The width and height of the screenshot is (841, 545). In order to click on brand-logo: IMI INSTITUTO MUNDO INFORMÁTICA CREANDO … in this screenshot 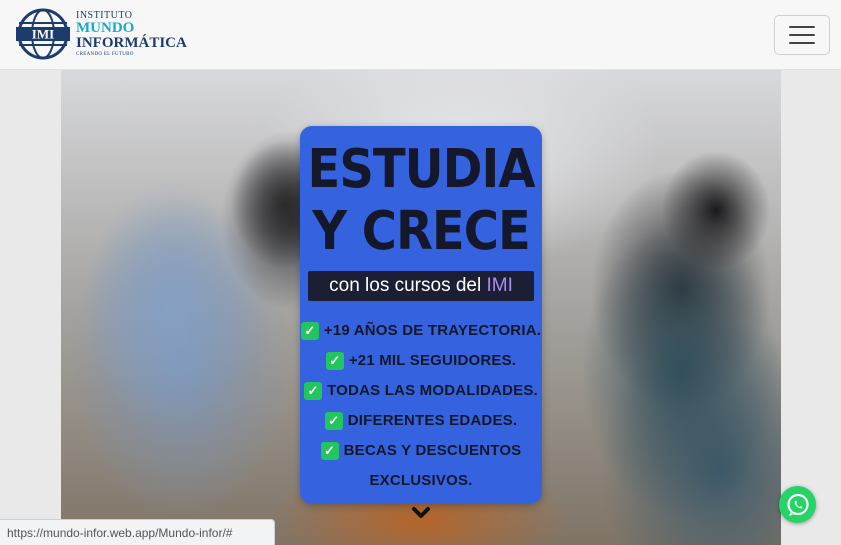, I will do `click(100, 34)`.